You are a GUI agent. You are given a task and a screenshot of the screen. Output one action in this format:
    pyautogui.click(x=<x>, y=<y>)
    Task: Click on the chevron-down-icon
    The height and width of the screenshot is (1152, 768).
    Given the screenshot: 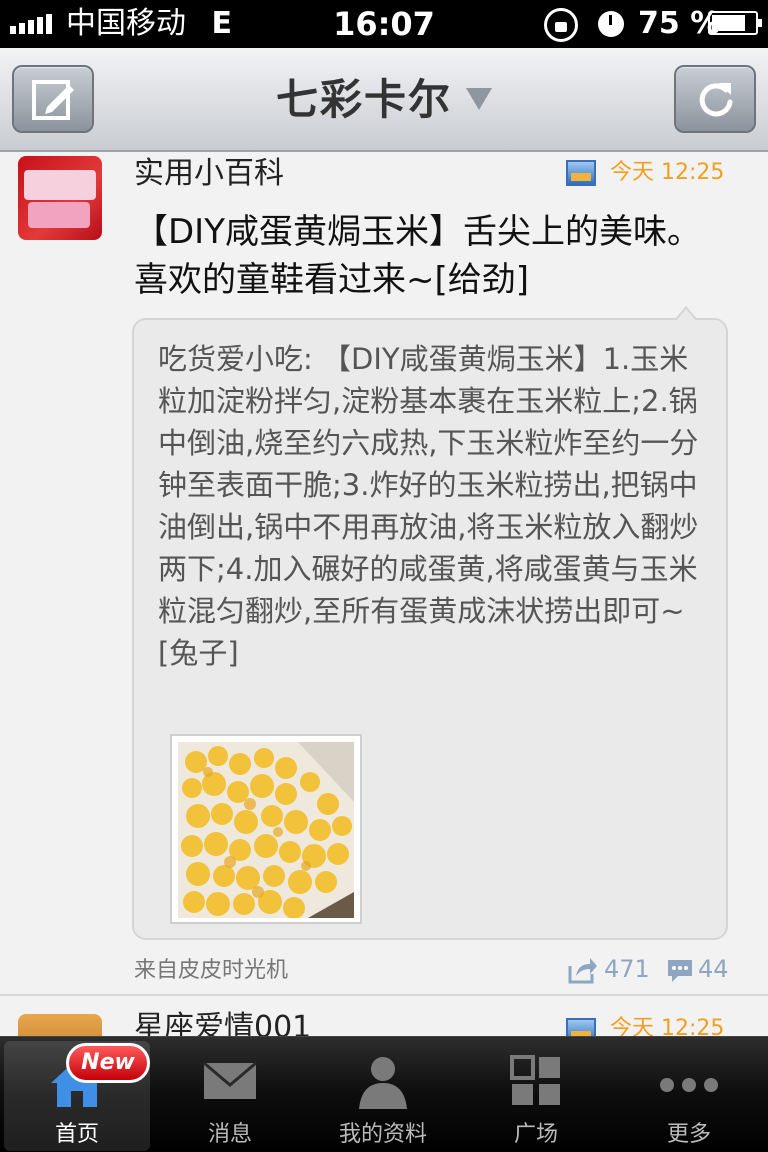 What is the action you would take?
    pyautogui.click(x=479, y=99)
    